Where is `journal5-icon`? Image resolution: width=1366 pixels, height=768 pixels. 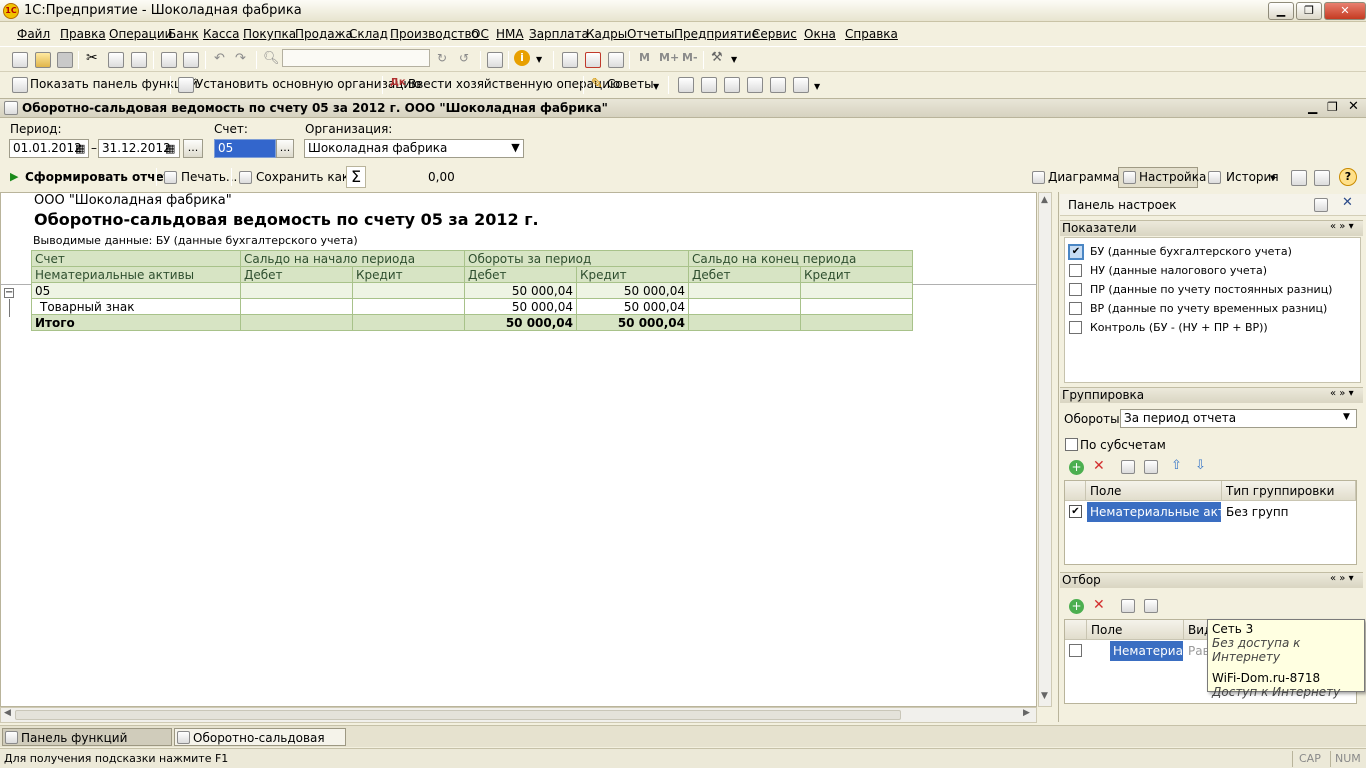
journal5-icon is located at coordinates (778, 85).